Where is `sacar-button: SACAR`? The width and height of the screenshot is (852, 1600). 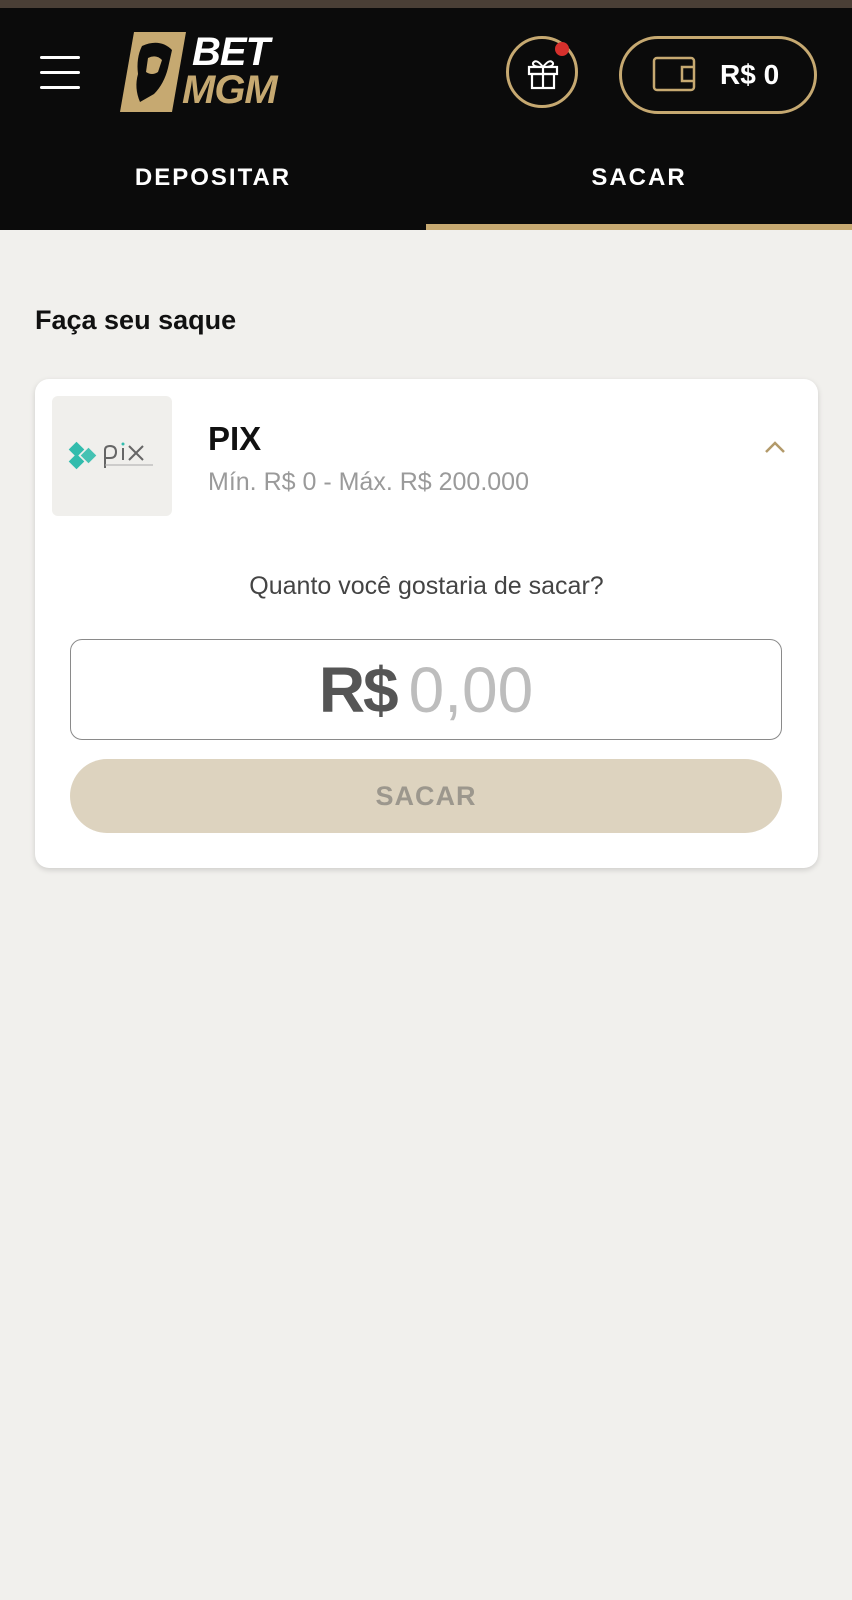 sacar-button: SACAR is located at coordinates (426, 796).